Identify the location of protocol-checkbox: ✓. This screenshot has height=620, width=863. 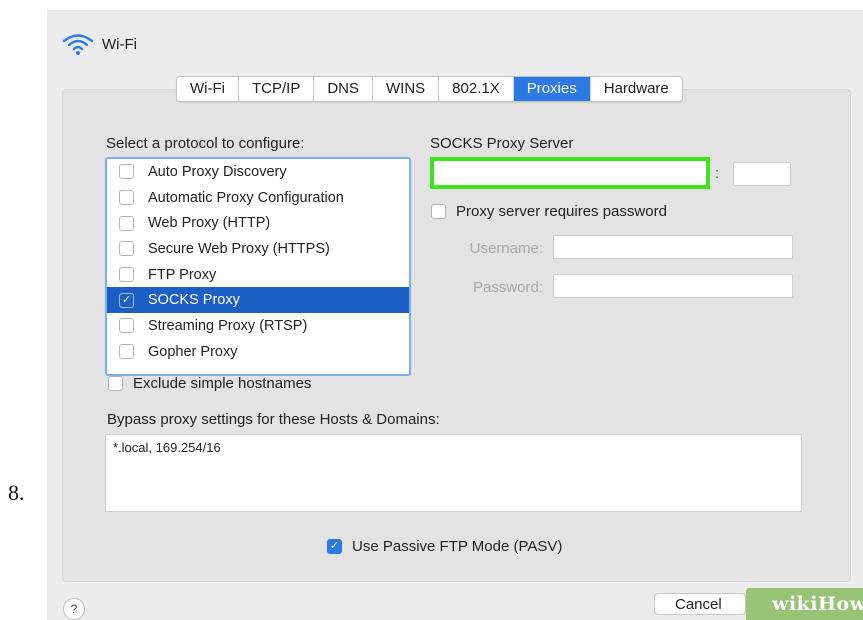
(126, 300).